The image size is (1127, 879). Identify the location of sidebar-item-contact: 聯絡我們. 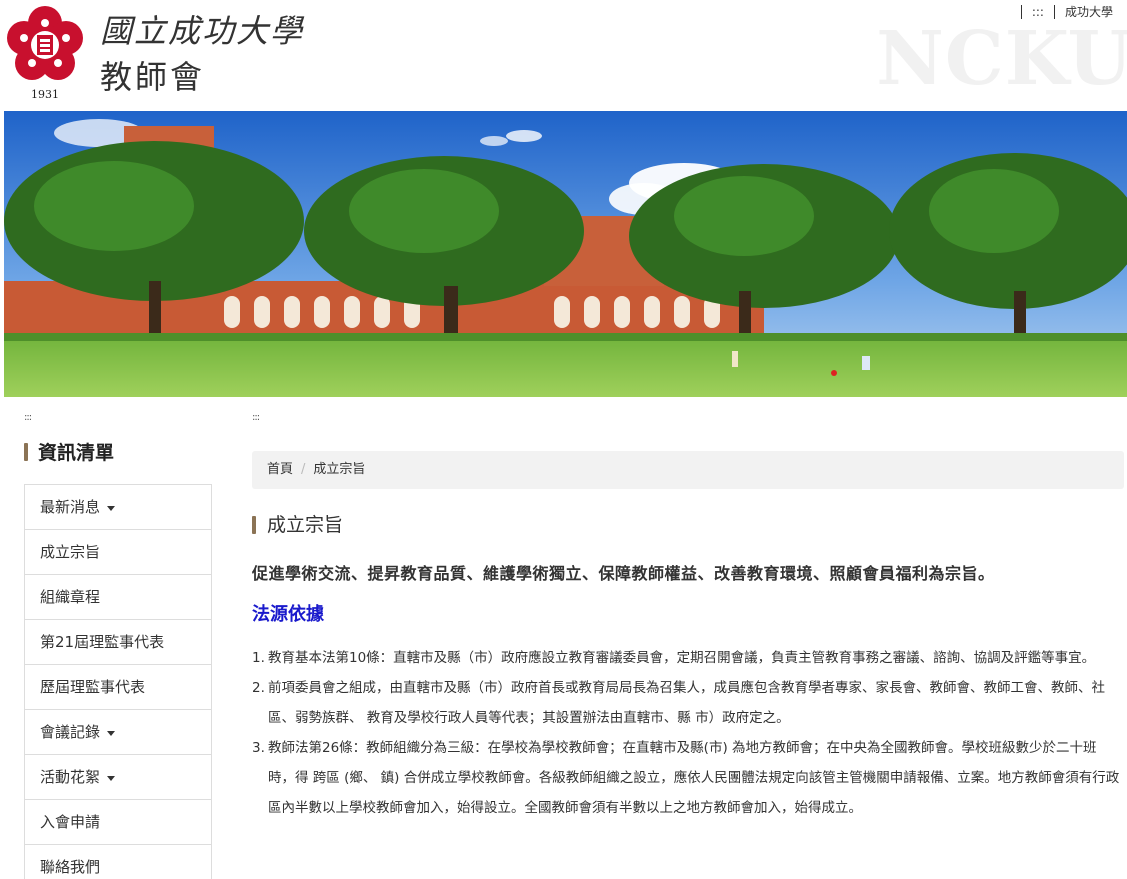
(118, 862).